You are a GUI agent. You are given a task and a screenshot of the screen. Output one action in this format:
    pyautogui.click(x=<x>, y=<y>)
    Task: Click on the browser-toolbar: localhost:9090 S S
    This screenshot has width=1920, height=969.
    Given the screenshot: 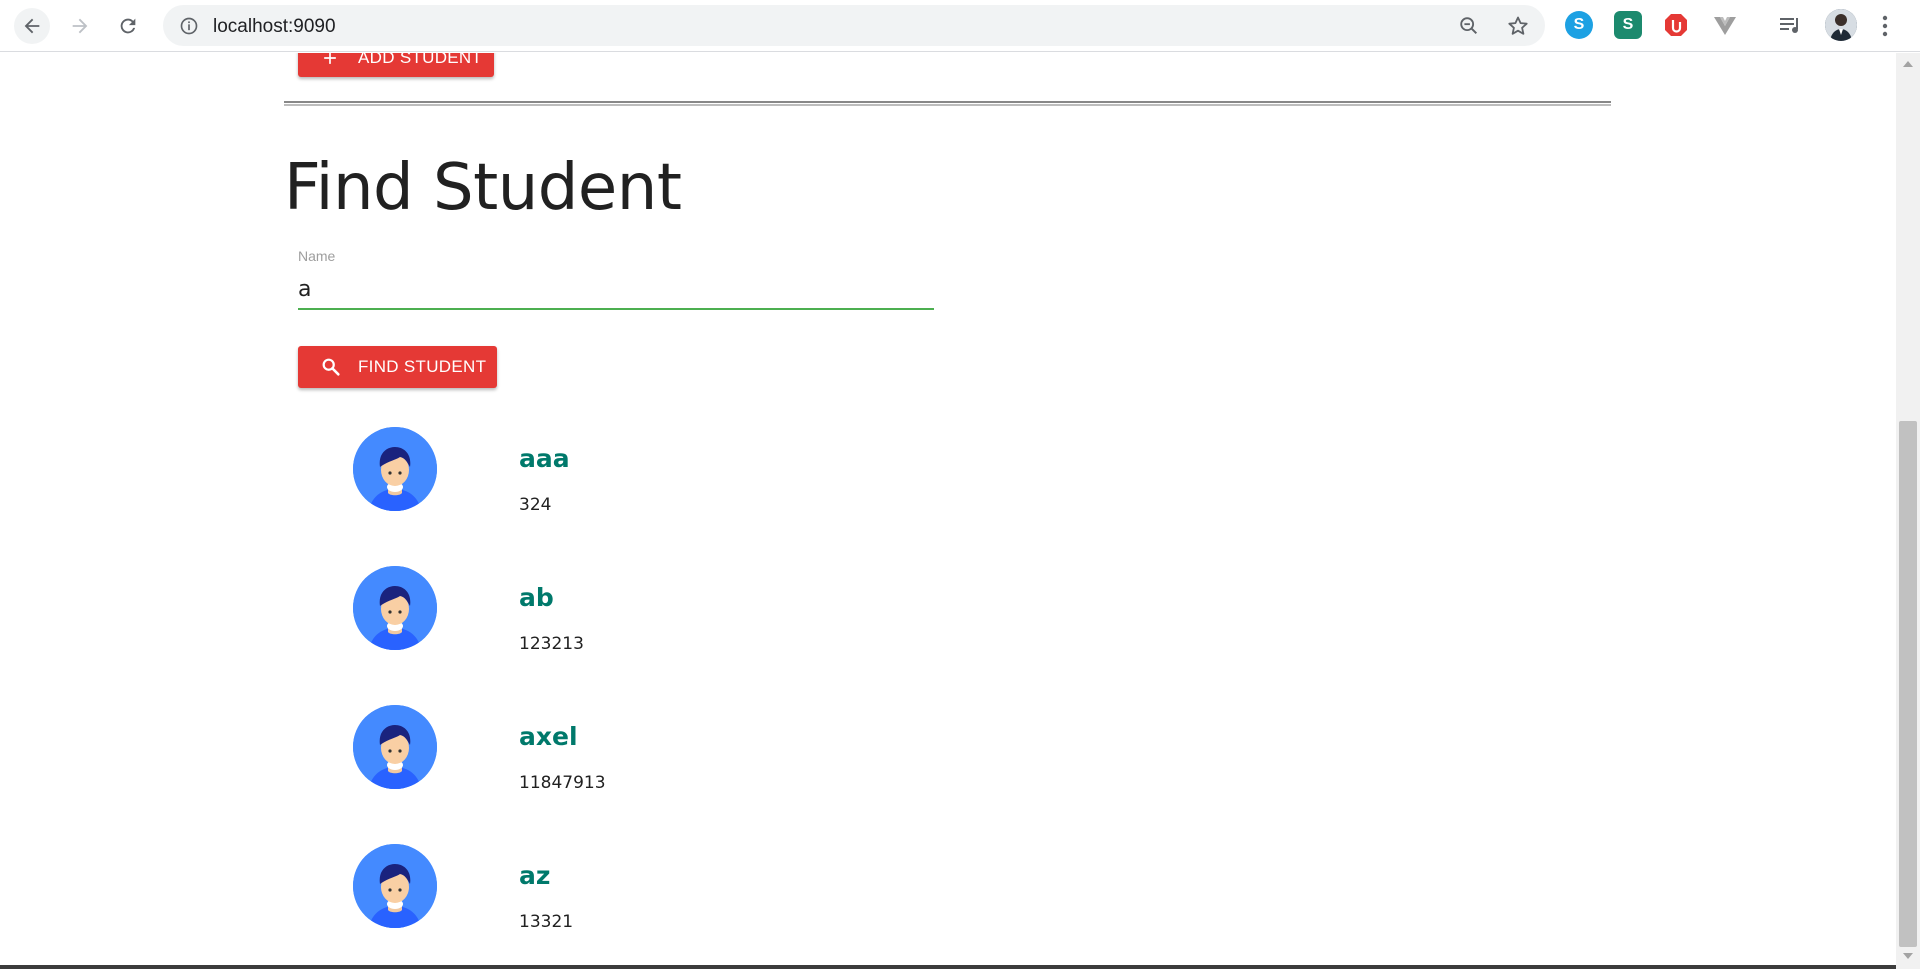 What is the action you would take?
    pyautogui.click(x=960, y=26)
    